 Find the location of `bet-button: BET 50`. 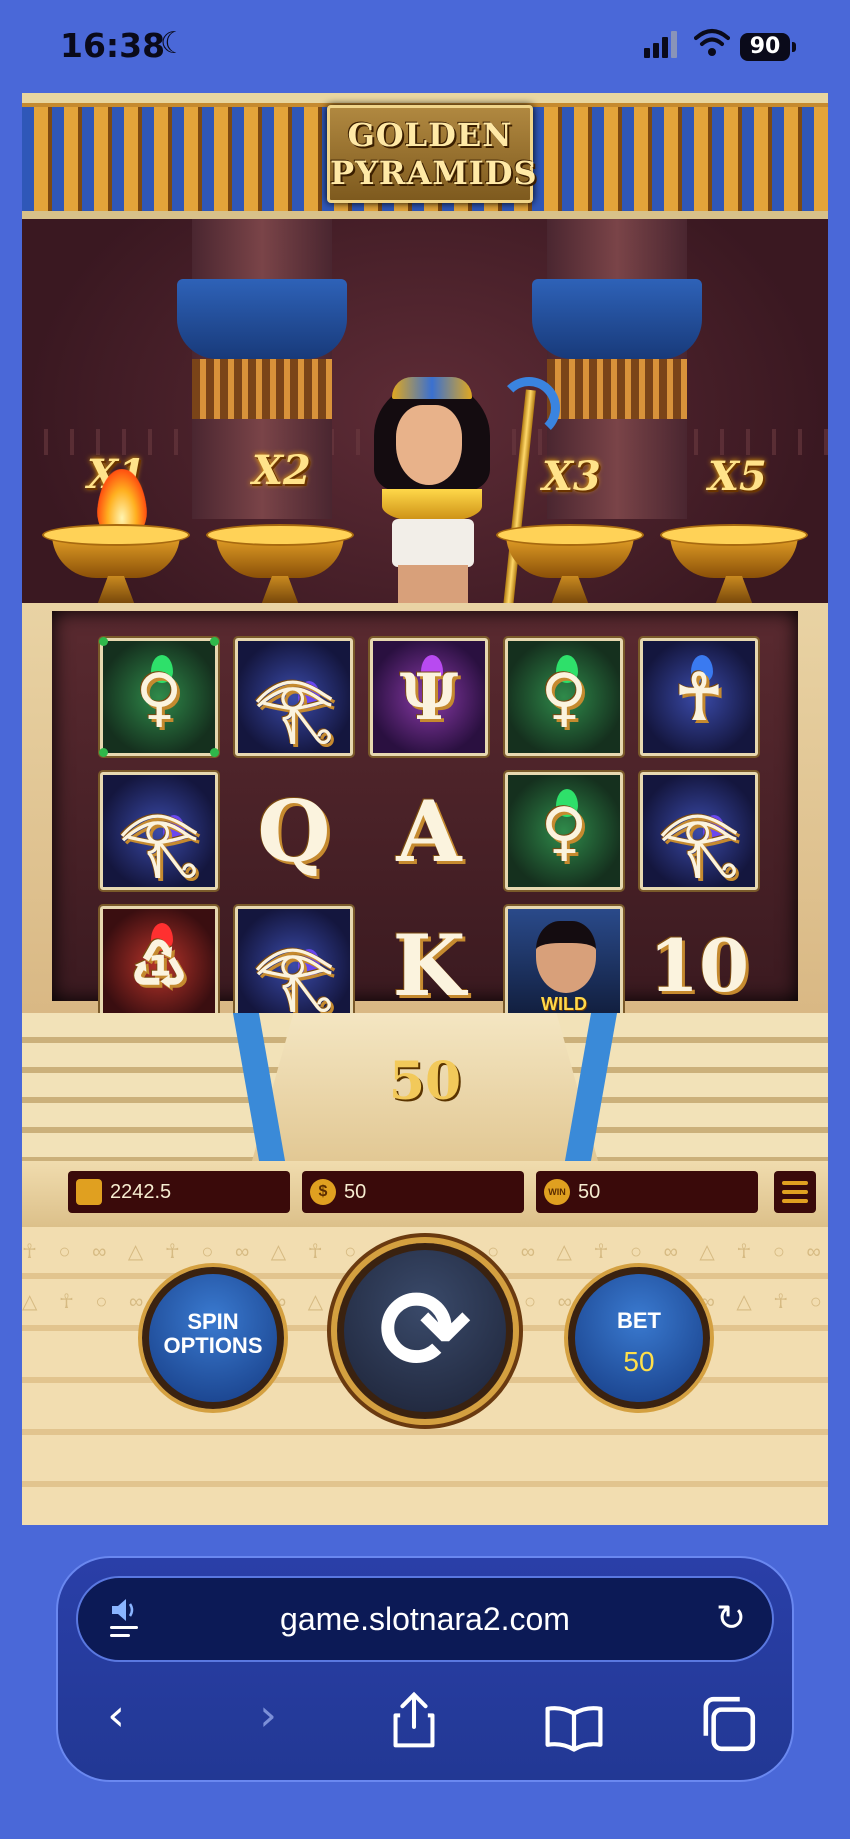

bet-button: BET 50 is located at coordinates (639, 1338).